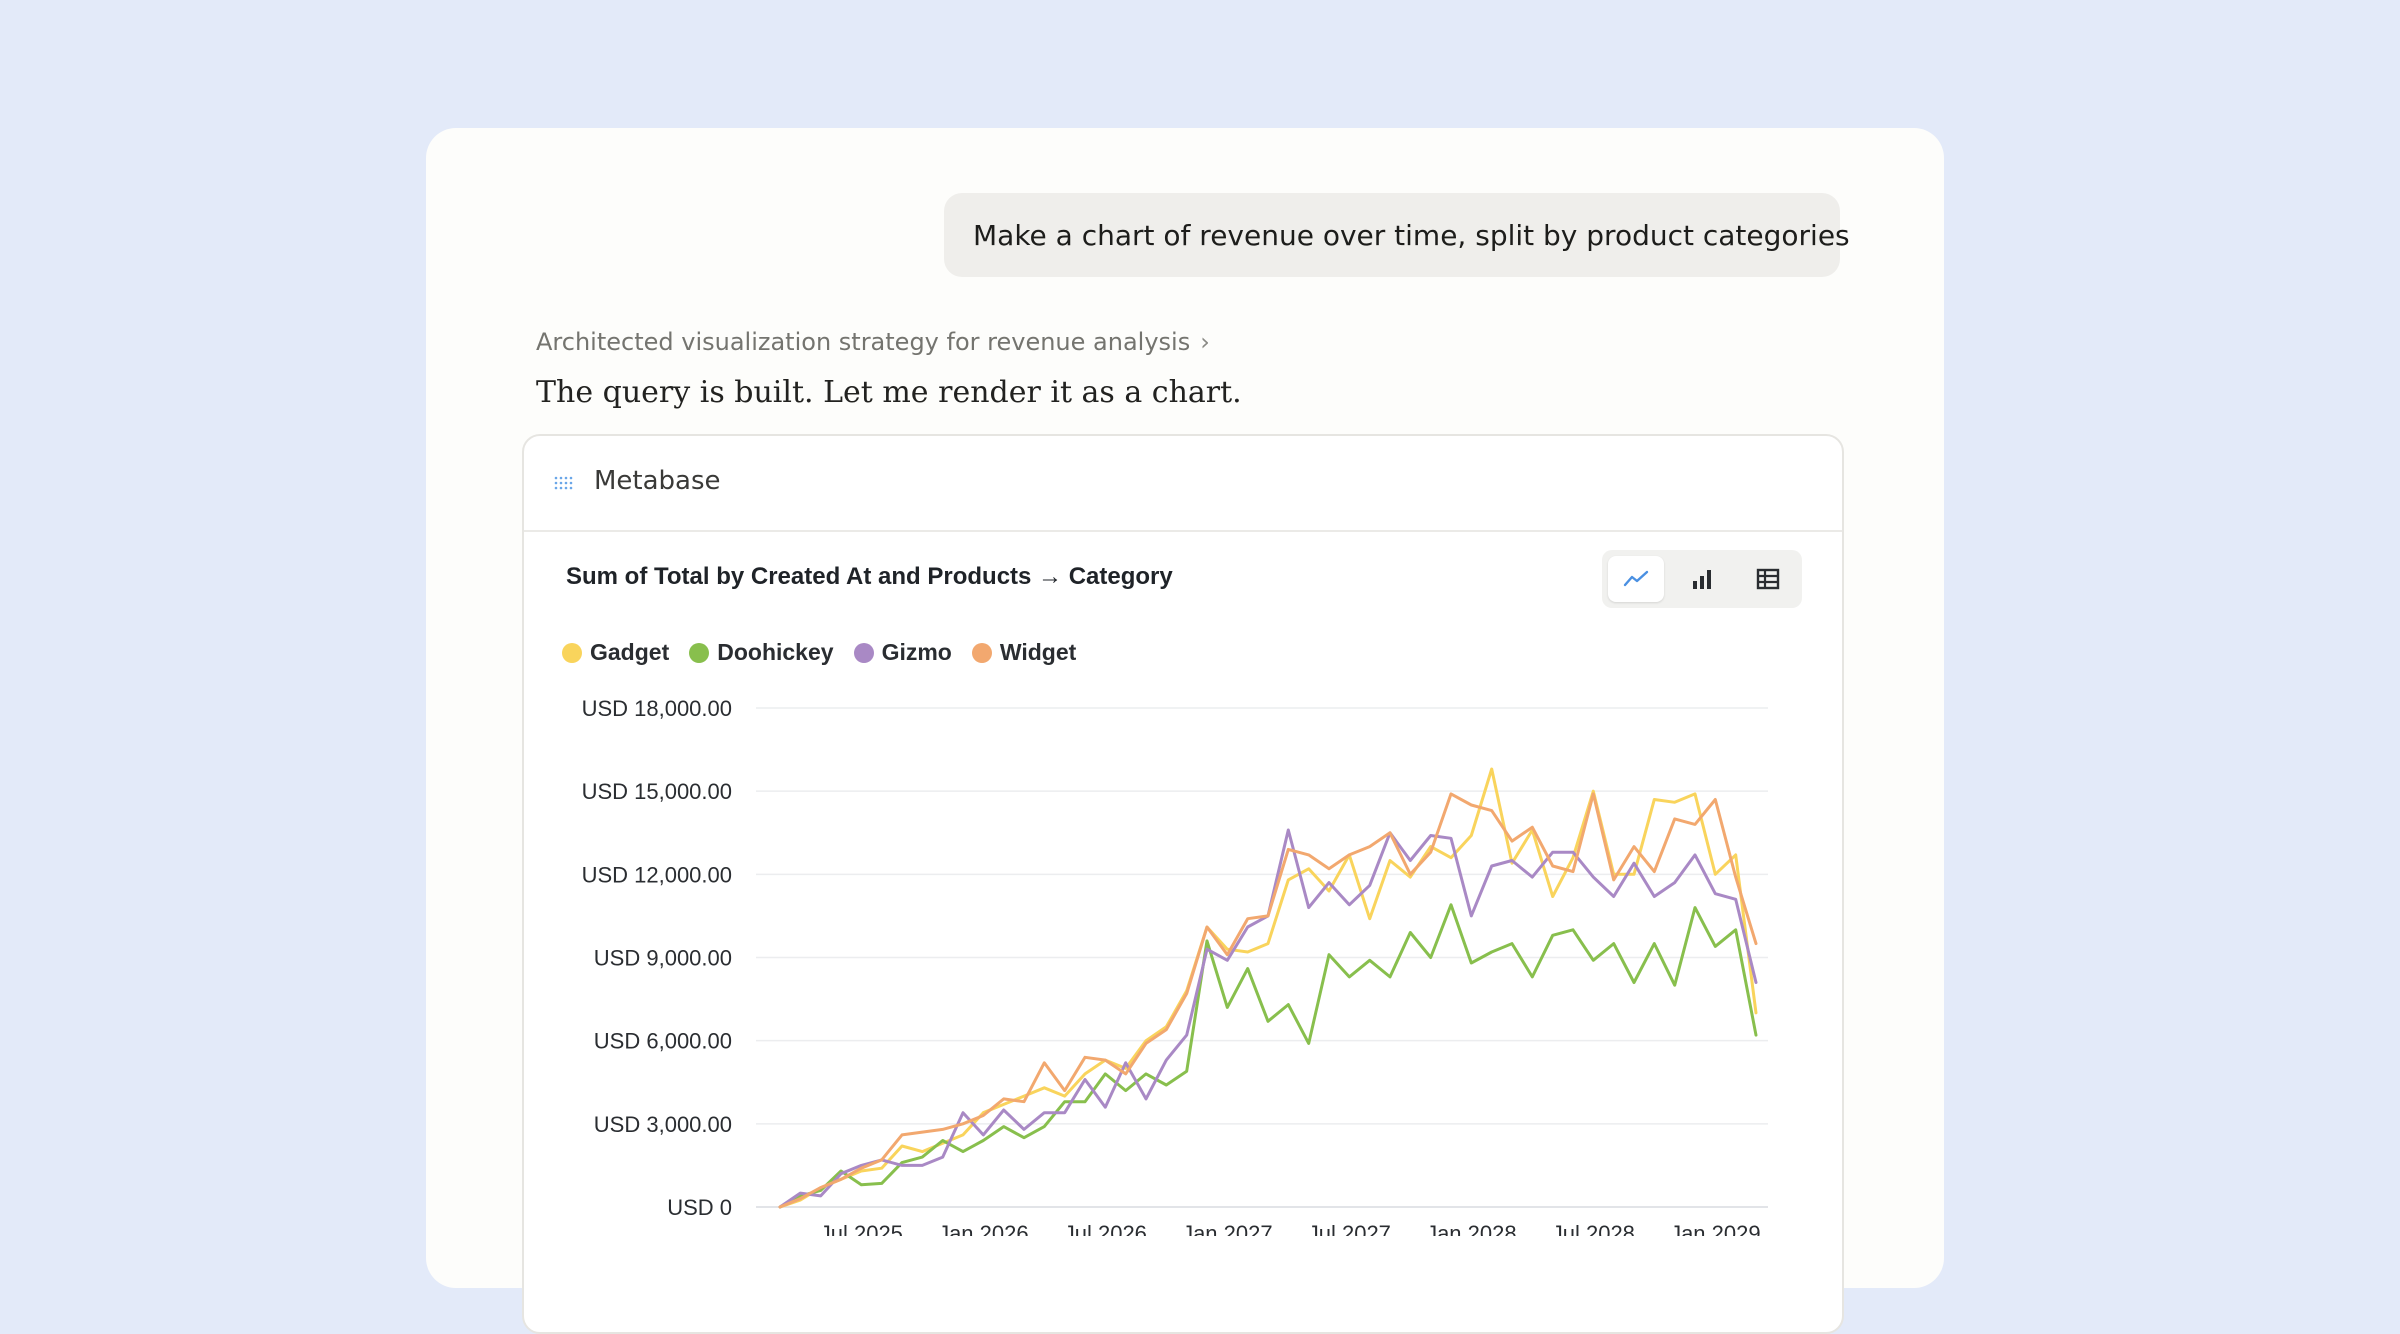 The height and width of the screenshot is (1334, 2400). Describe the element at coordinates (1593, 1228) in the screenshot. I see `x-tick-label: Jul 2028` at that location.